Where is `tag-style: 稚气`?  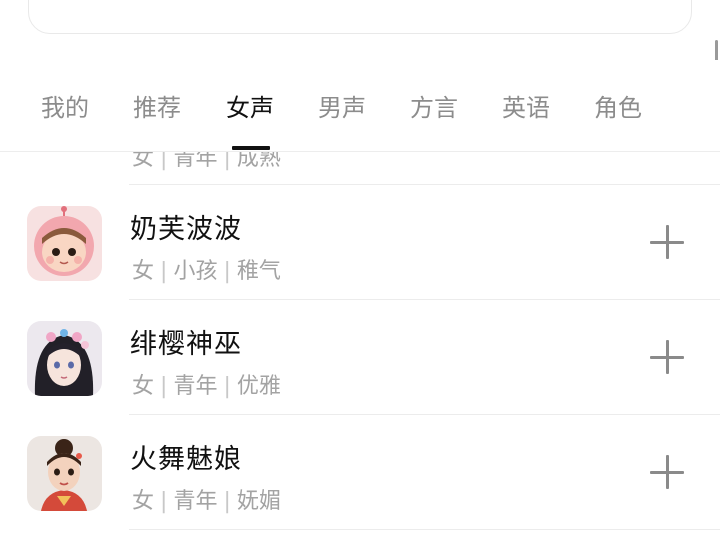
tag-style: 稚气 is located at coordinates (258, 271).